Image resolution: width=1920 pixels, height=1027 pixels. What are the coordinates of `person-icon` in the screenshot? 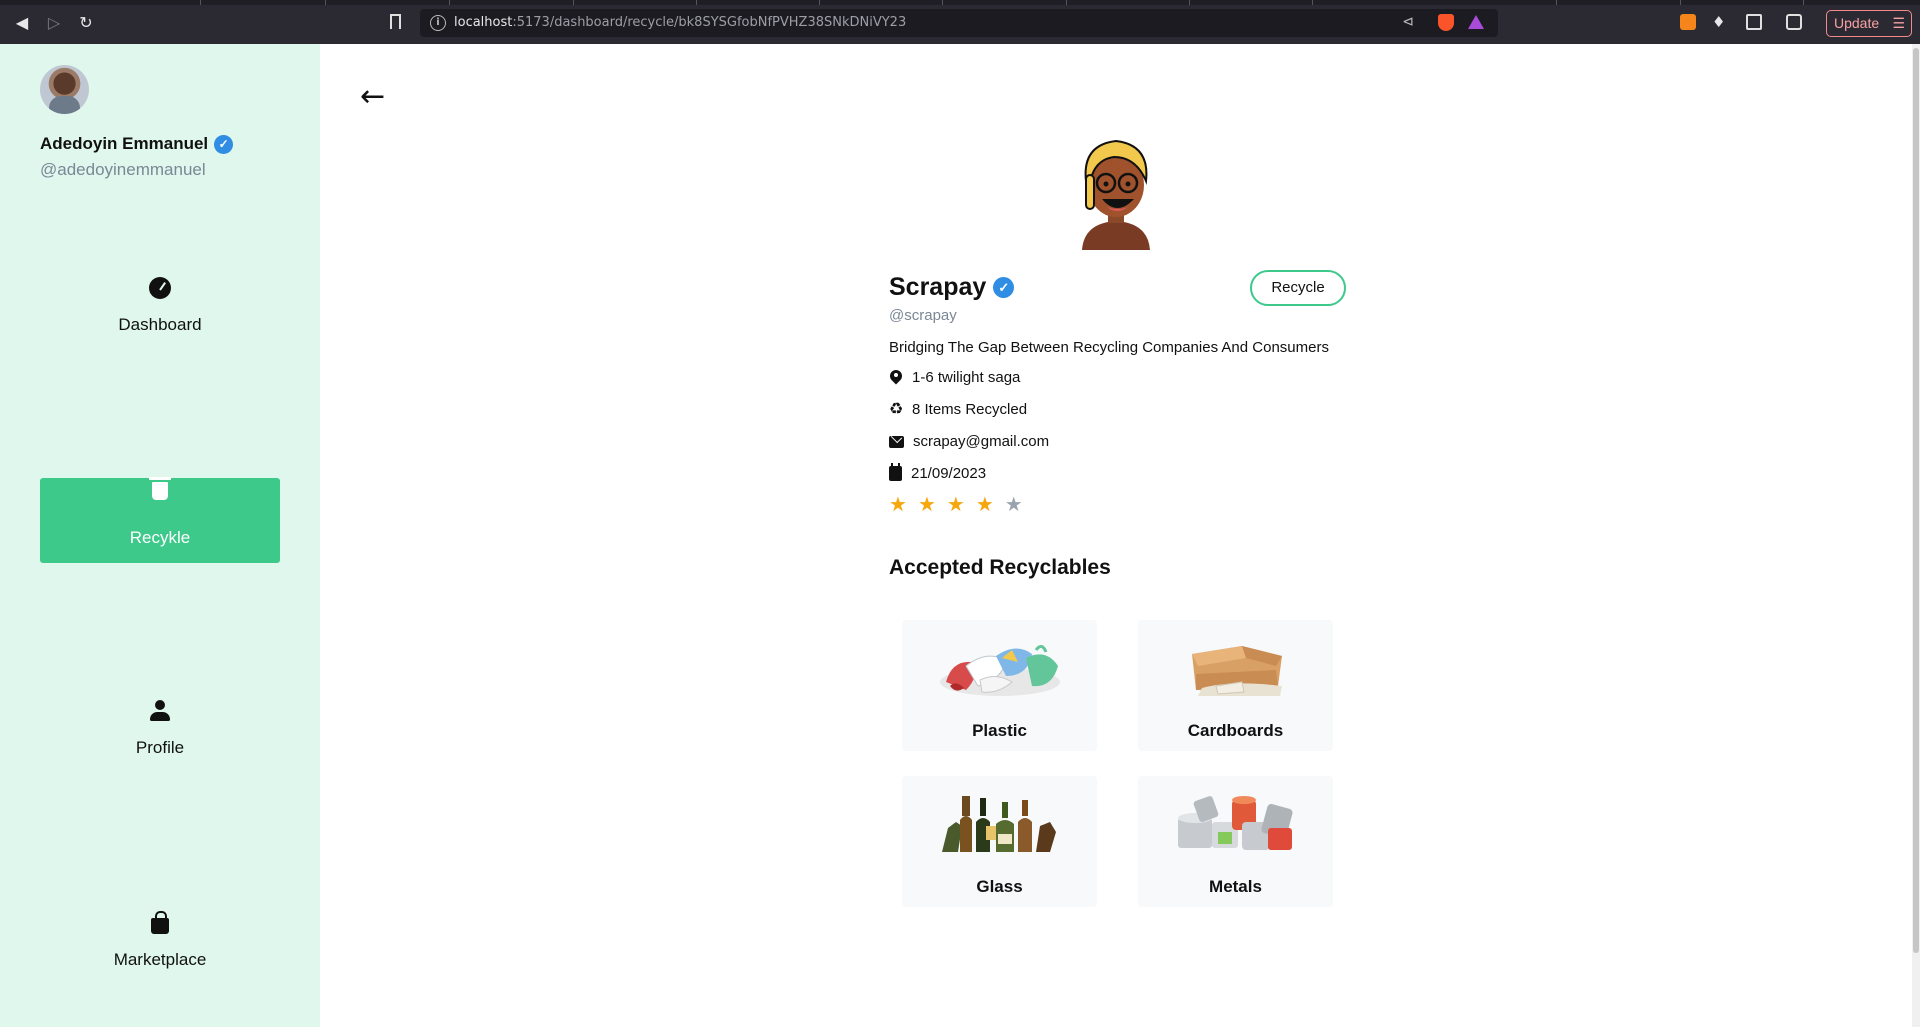 It's located at (160, 711).